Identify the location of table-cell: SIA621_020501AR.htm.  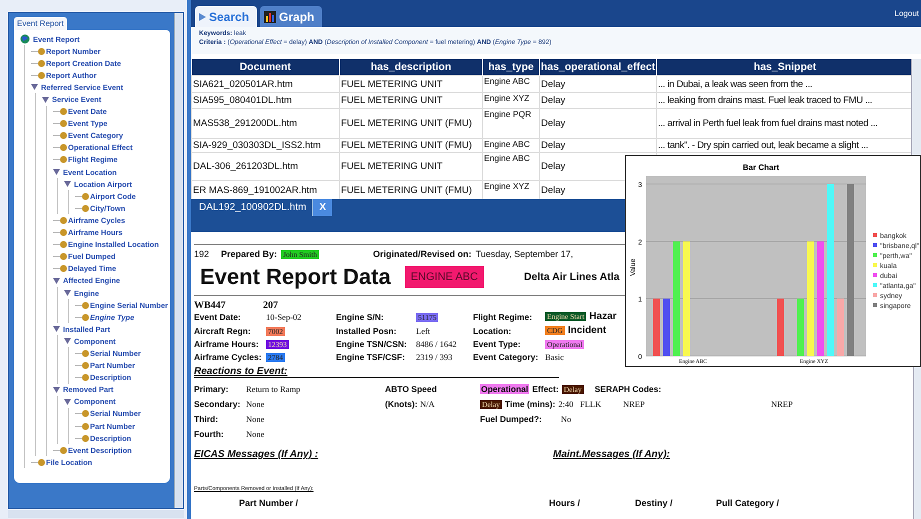
(243, 84).